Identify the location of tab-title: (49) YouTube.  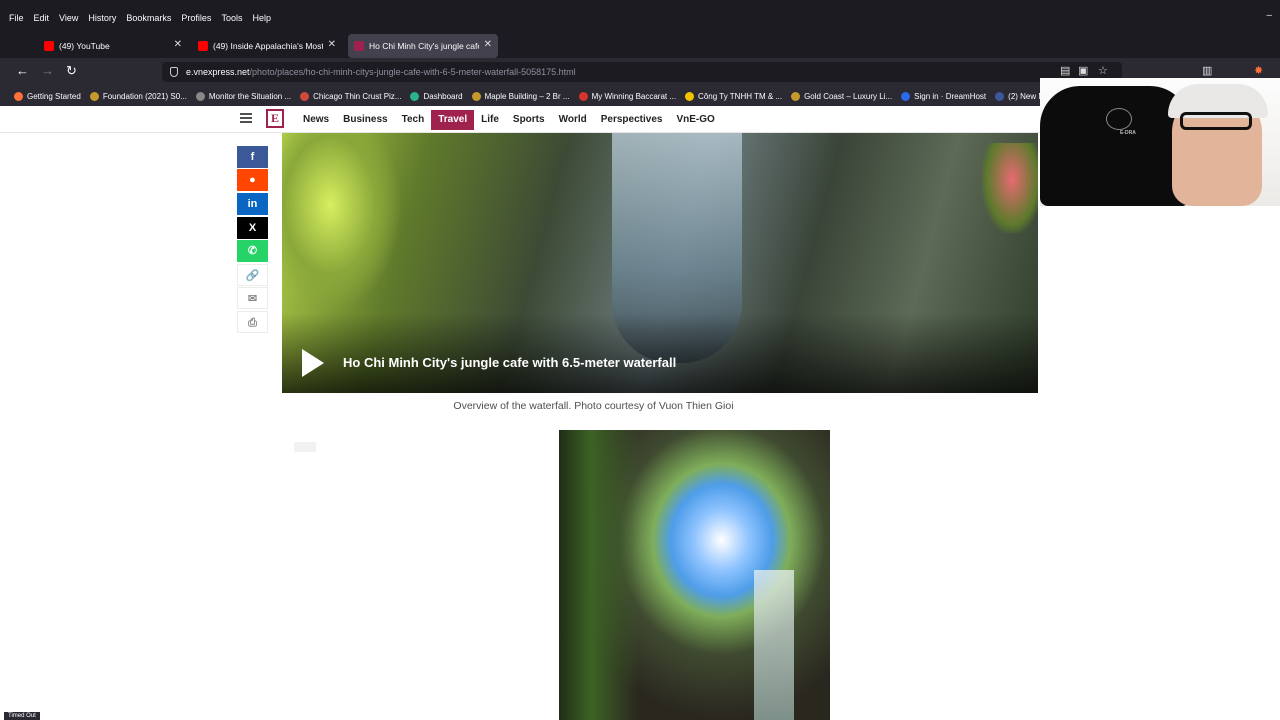
(84, 46).